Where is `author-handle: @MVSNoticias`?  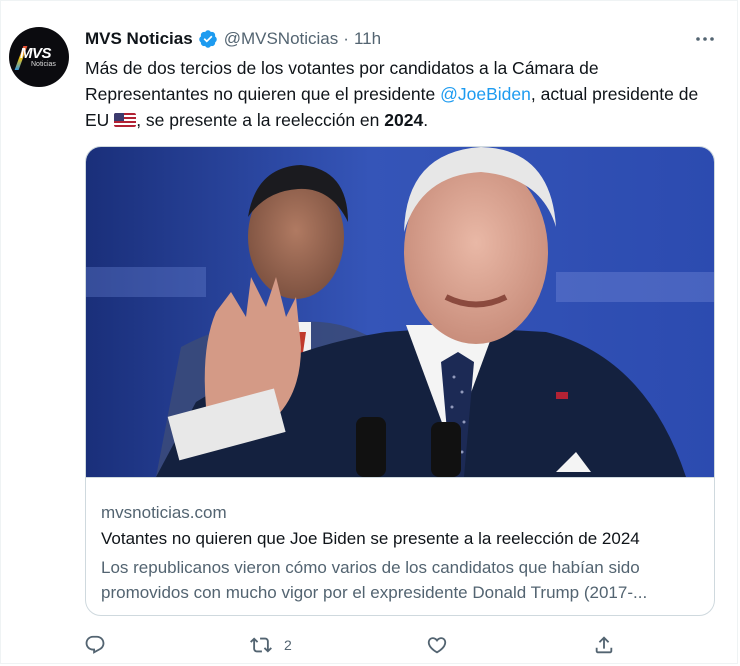
author-handle: @MVSNoticias is located at coordinates (281, 39).